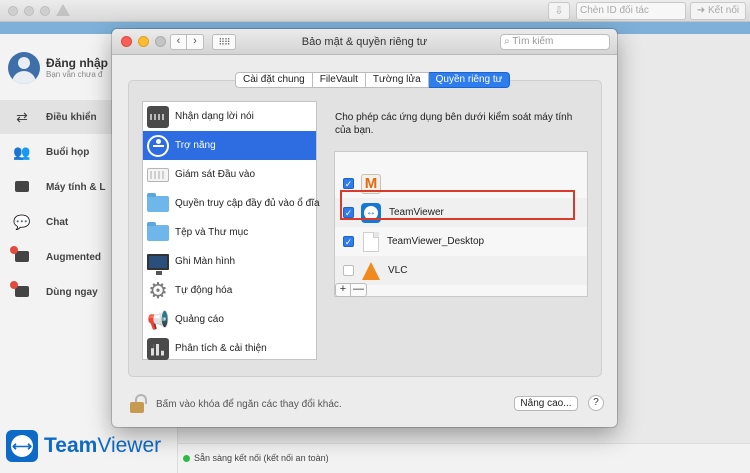 Image resolution: width=750 pixels, height=473 pixels. I want to click on contacts-icon, so click(22, 187).